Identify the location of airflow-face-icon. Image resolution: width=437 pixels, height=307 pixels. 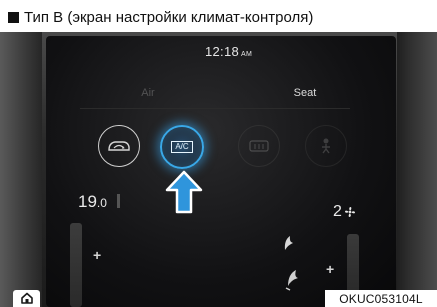
(288, 243).